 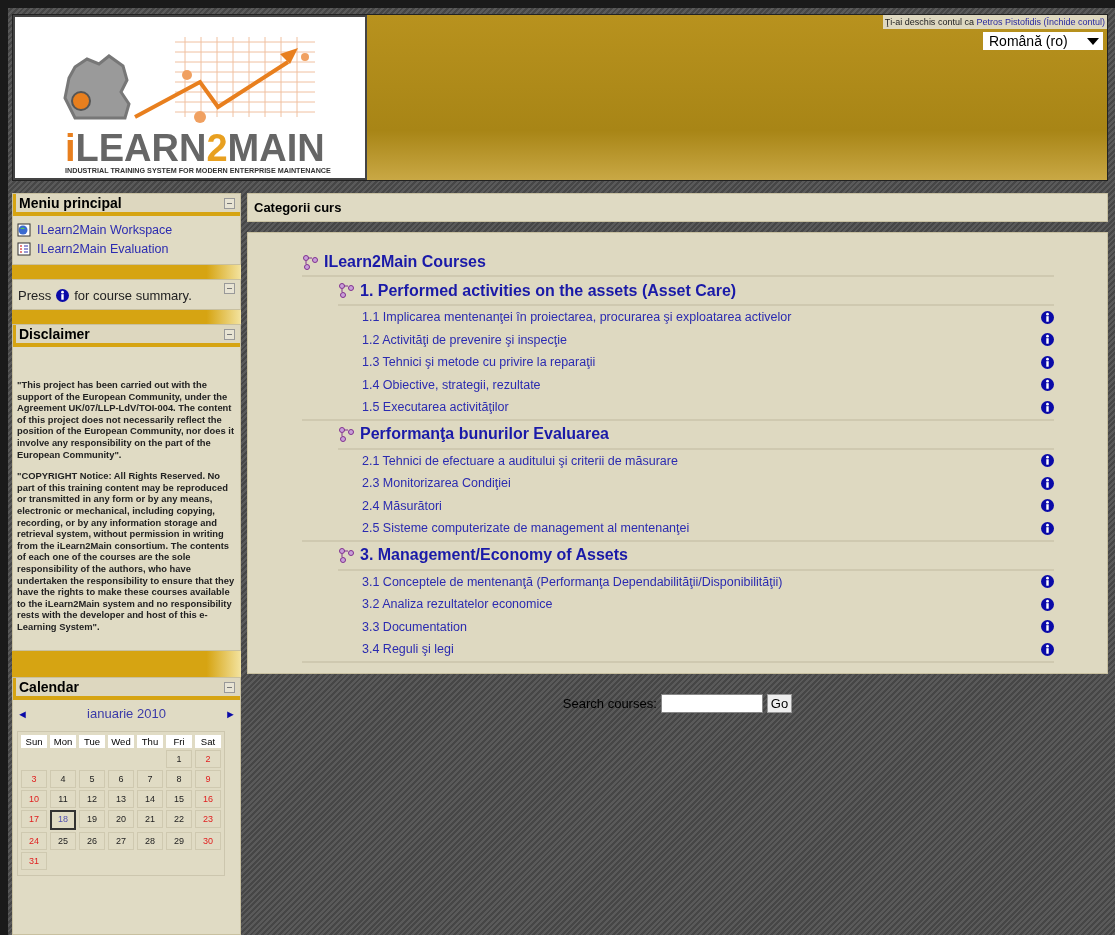 I want to click on calendar-day: 20, so click(x=121, y=819).